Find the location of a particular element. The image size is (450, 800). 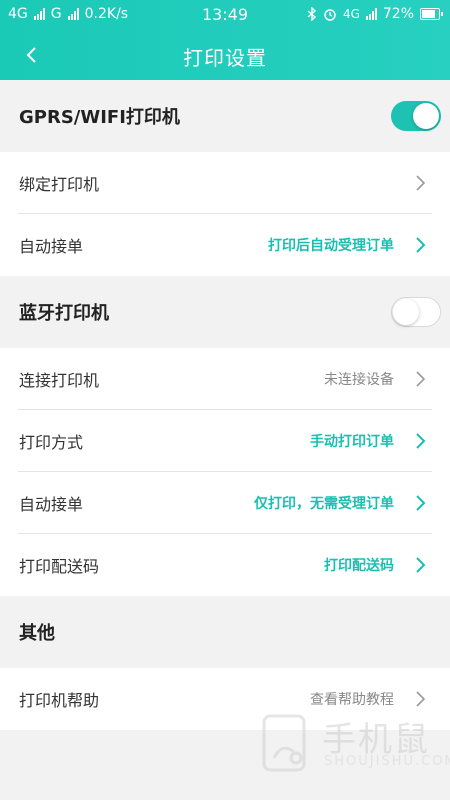

row-label: 打印方式 is located at coordinates (51, 442).